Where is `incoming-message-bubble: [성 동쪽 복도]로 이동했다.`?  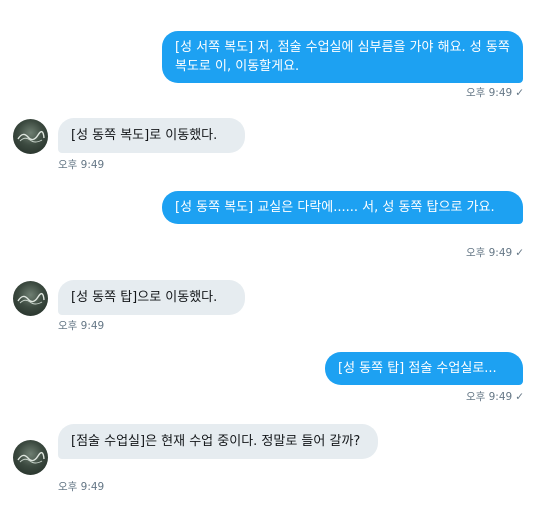 incoming-message-bubble: [성 동쪽 복도]로 이동했다. is located at coordinates (151, 135).